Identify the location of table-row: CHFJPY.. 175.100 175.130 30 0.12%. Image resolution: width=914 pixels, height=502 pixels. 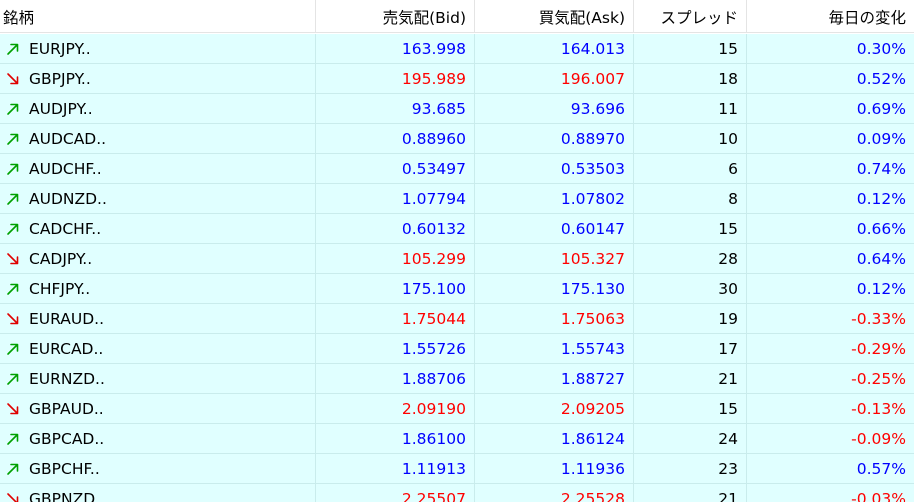
(457, 289).